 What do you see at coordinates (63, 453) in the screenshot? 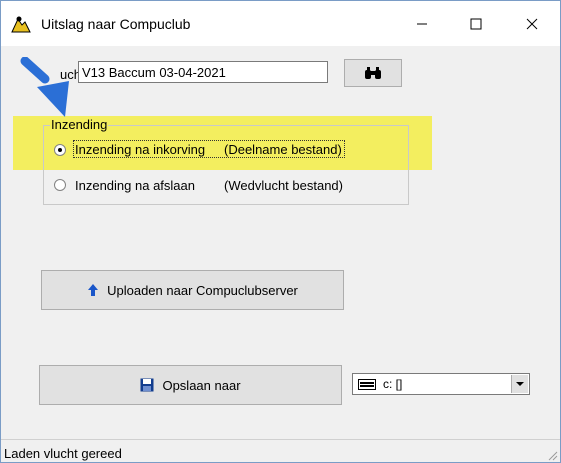
I see `status-text: Laden vlucht gereed` at bounding box center [63, 453].